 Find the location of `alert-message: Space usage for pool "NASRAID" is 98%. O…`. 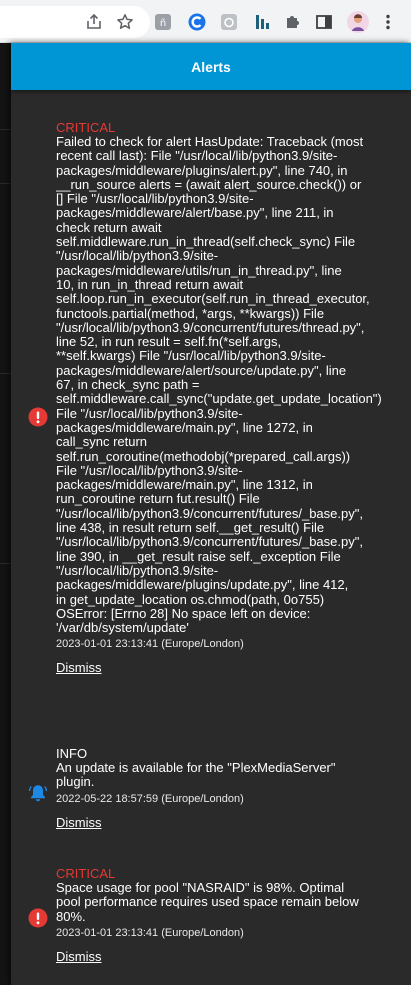

alert-message: Space usage for pool "NASRAID" is 98%. O… is located at coordinates (233, 902).